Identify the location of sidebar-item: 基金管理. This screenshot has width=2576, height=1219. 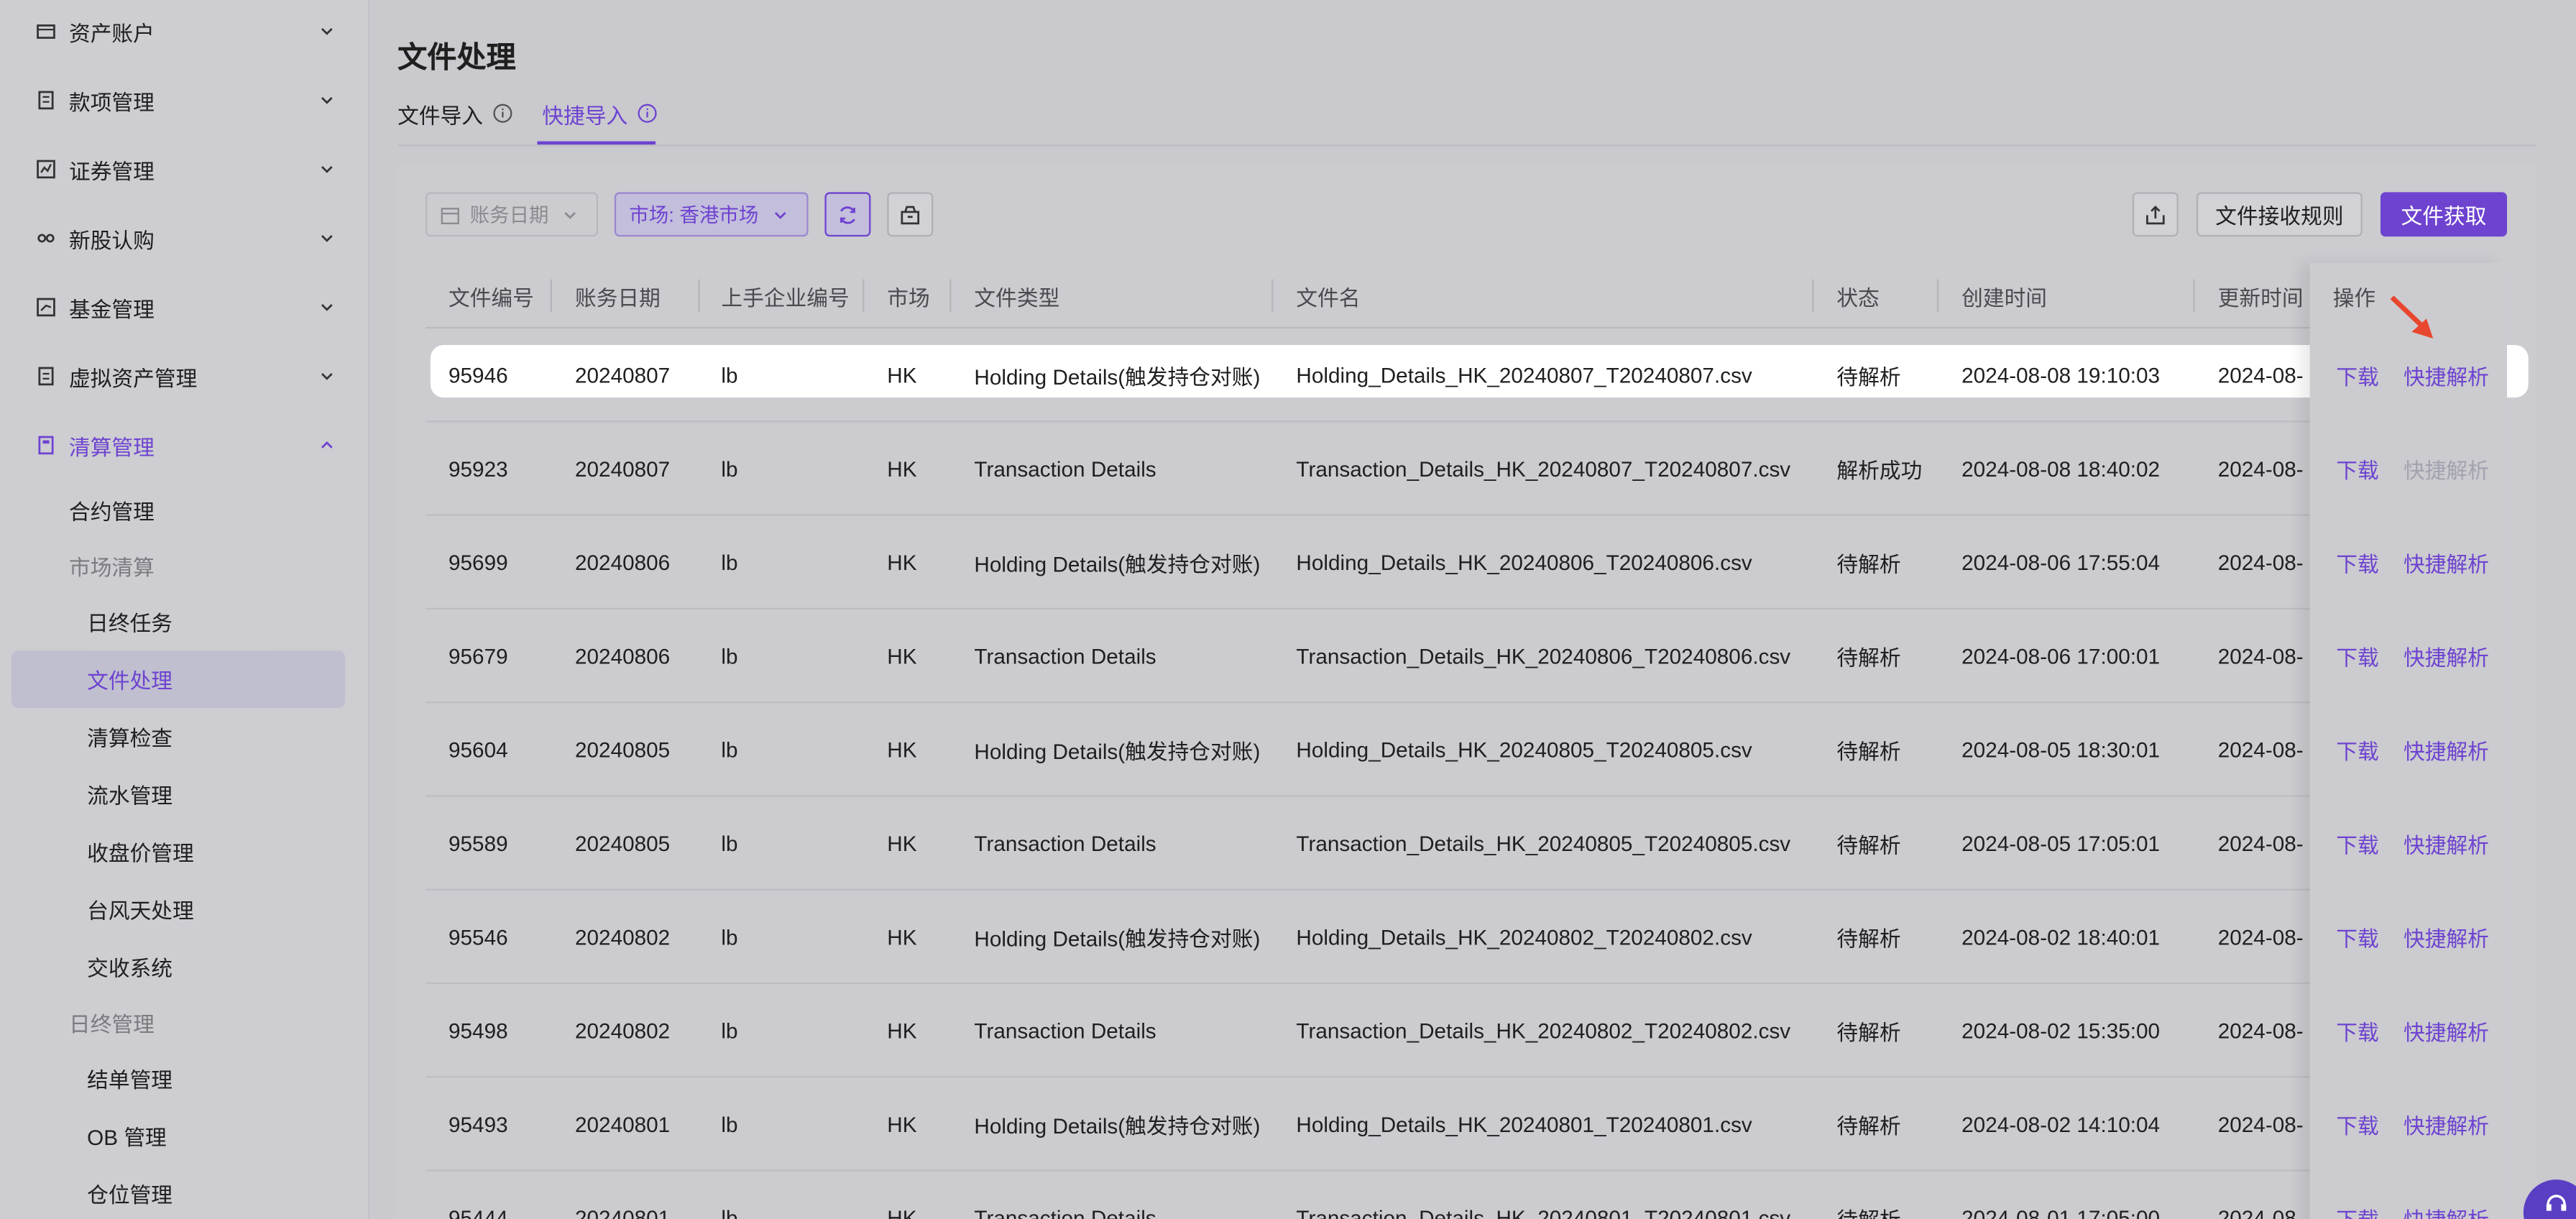
(185, 307).